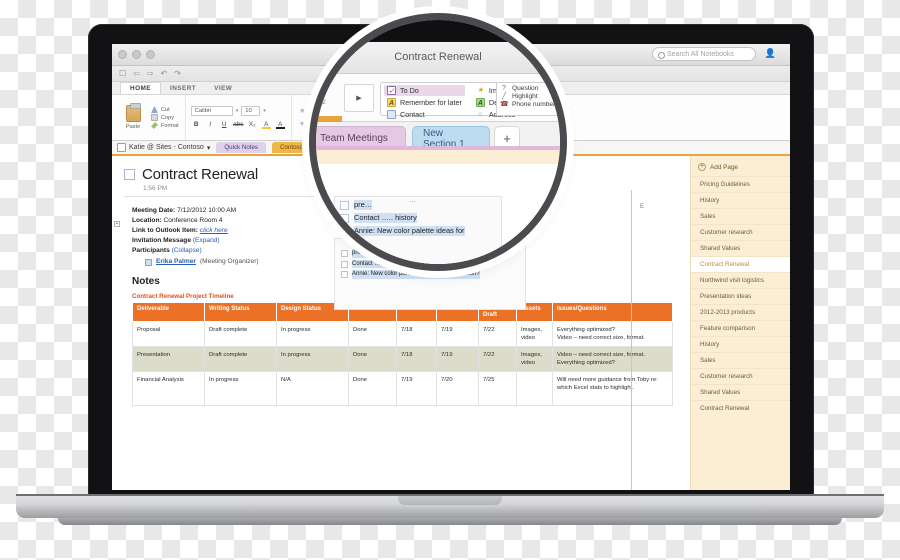 Image resolution: width=900 pixels, height=560 pixels. I want to click on page-list-item-presentation-ideas: Presentation ideas, so click(740, 296).